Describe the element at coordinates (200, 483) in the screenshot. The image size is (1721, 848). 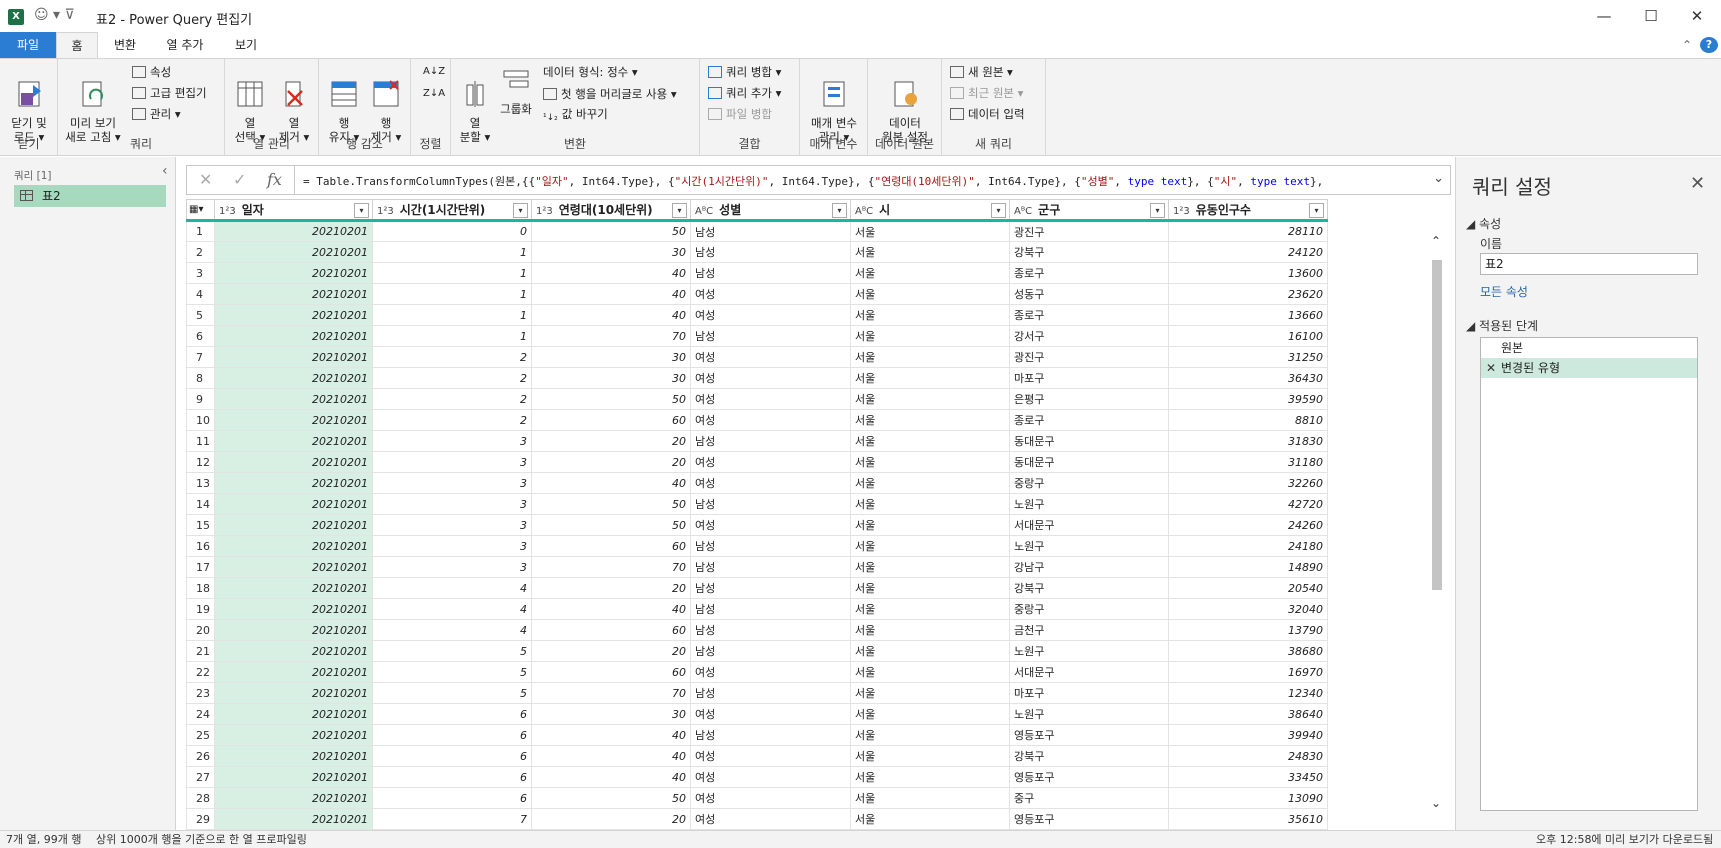
I see `row-number: 13` at that location.